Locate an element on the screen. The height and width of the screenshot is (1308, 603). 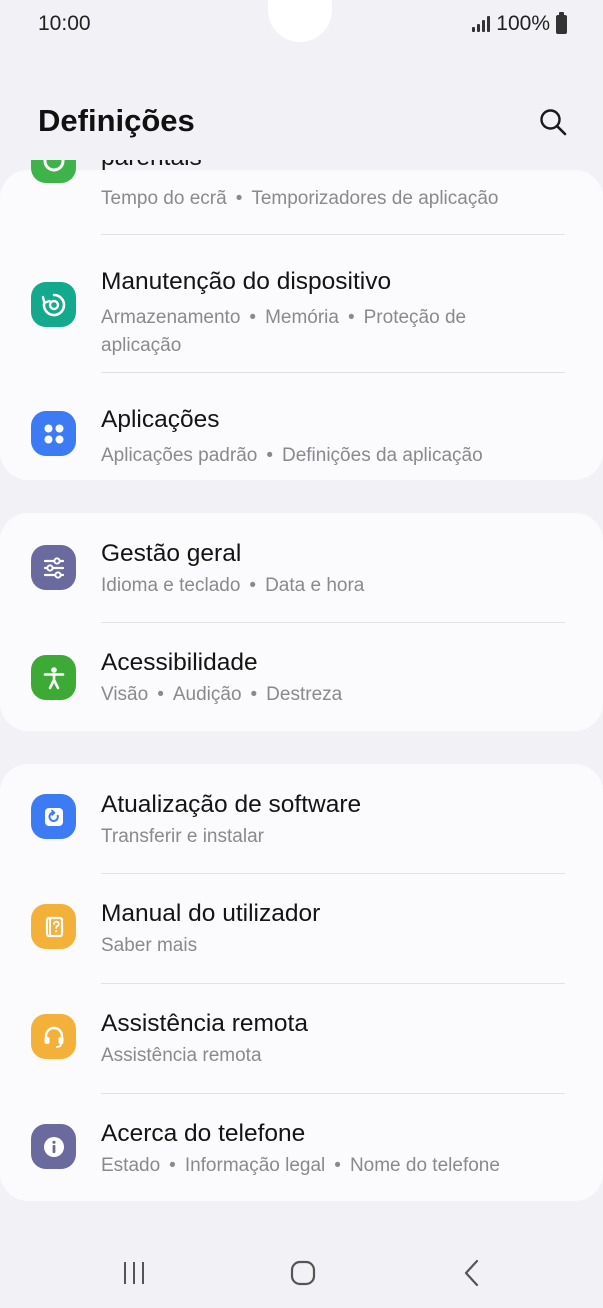
device-care-icon is located at coordinates (53, 304).